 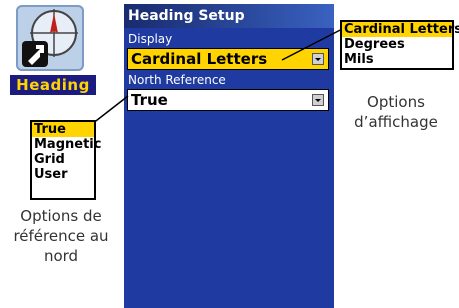 I want to click on display-options-caption: Options d’affichage, so click(x=396, y=112).